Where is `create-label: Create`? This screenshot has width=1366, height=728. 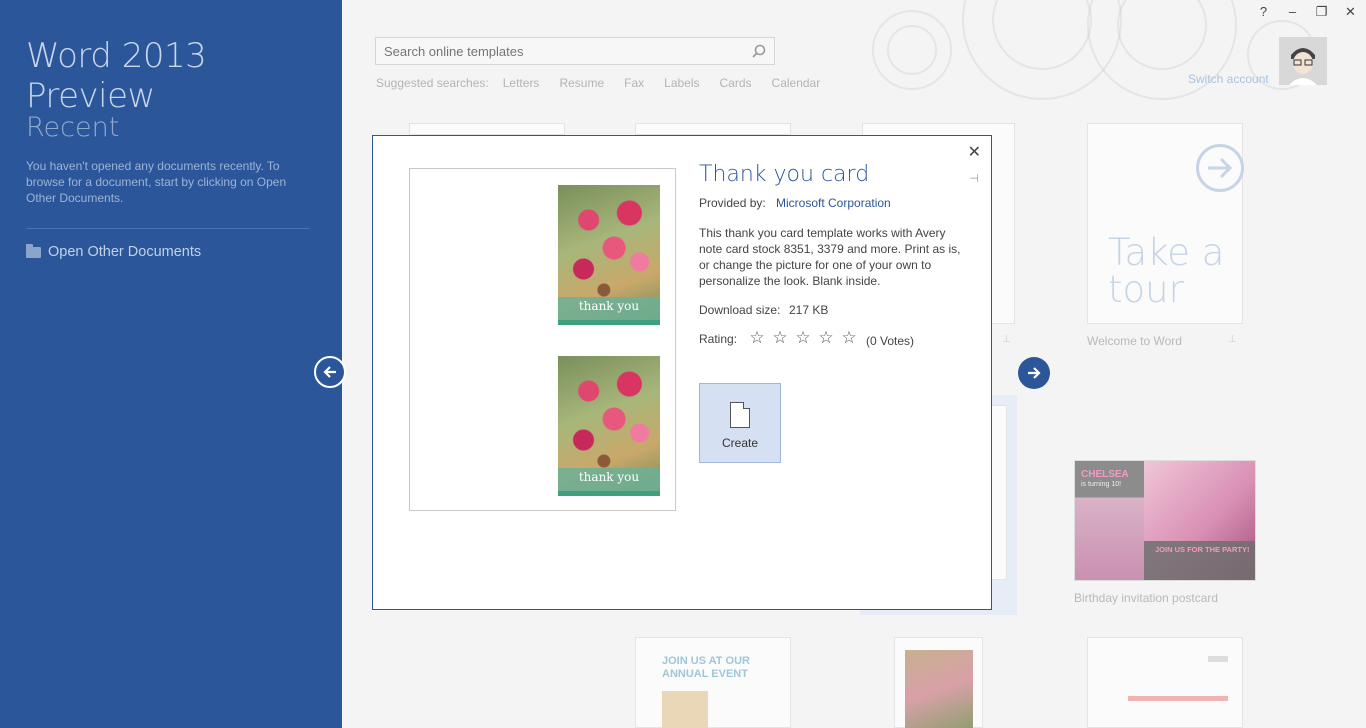 create-label: Create is located at coordinates (740, 443).